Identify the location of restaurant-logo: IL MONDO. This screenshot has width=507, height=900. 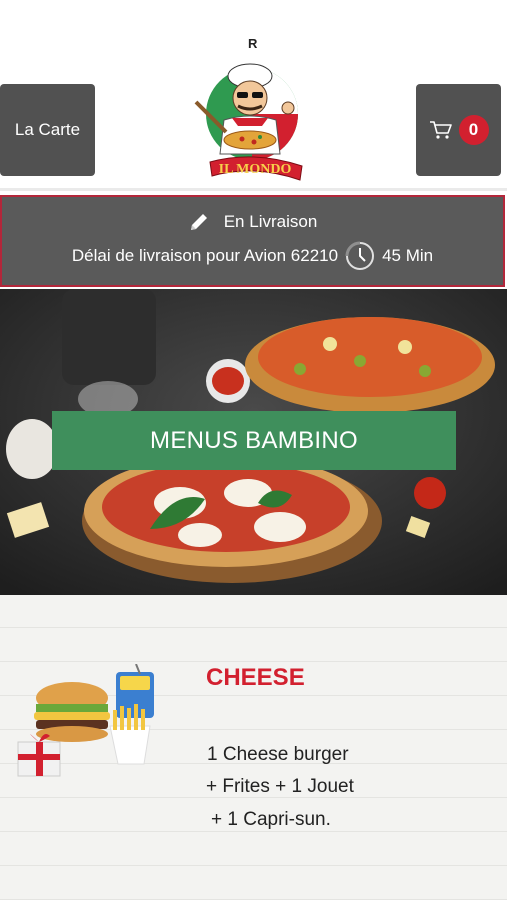
(248, 122).